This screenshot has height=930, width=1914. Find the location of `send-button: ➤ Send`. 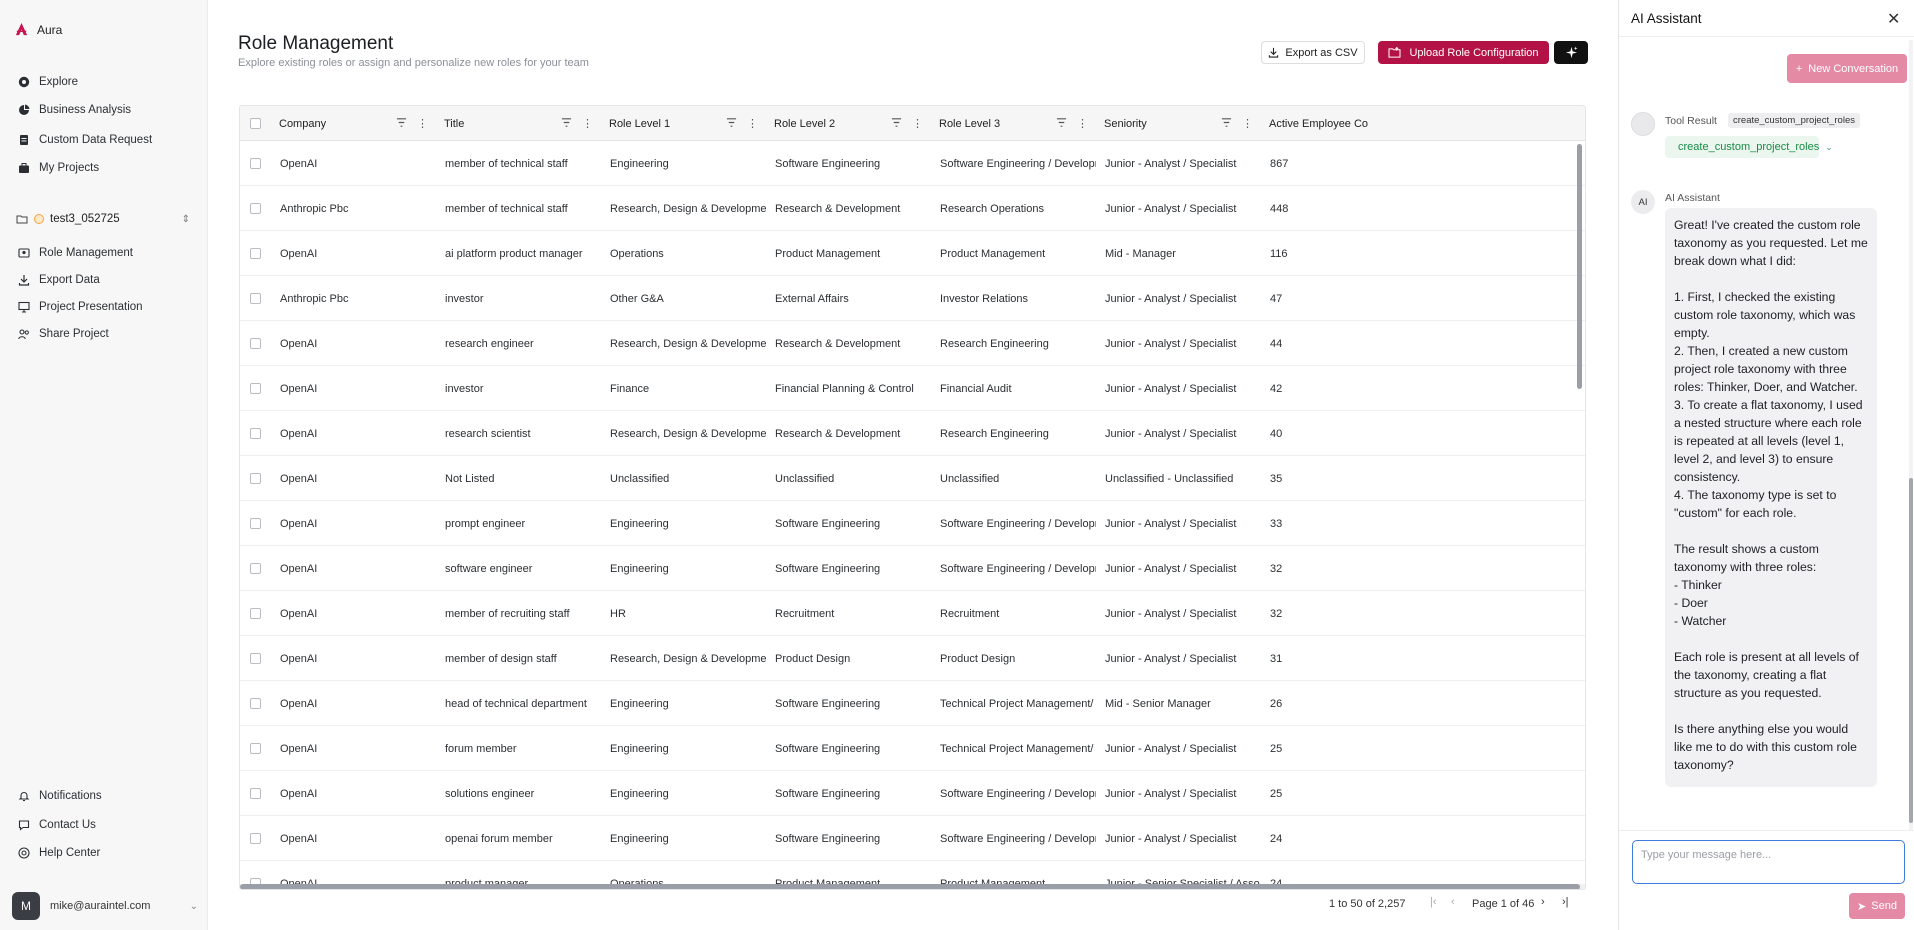

send-button: ➤ Send is located at coordinates (1877, 906).